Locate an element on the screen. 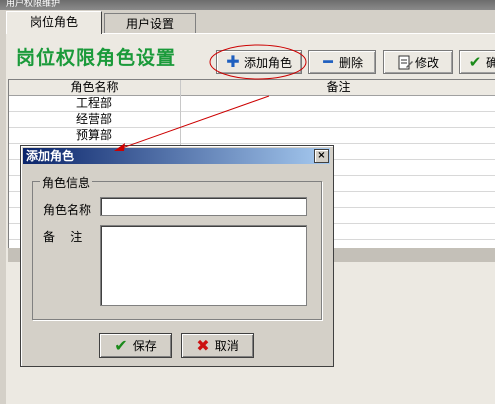  cancel-label: 取消 is located at coordinates (226, 346).